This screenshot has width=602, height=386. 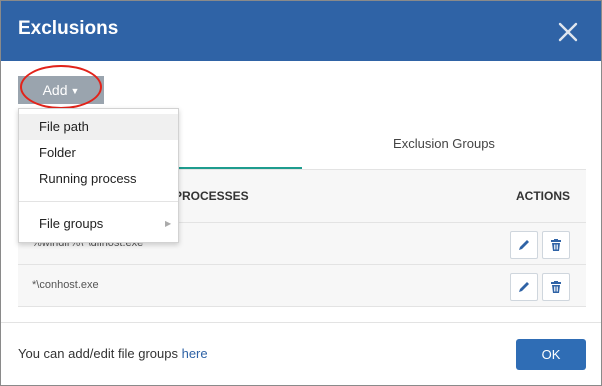 I want to click on menu-item-running-process: Running process, so click(x=98, y=179).